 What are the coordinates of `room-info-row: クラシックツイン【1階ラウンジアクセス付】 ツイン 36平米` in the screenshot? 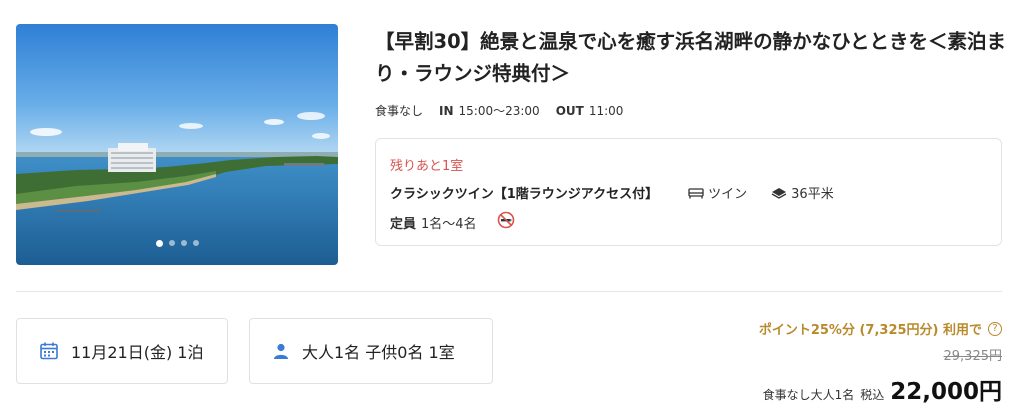 It's located at (612, 192).